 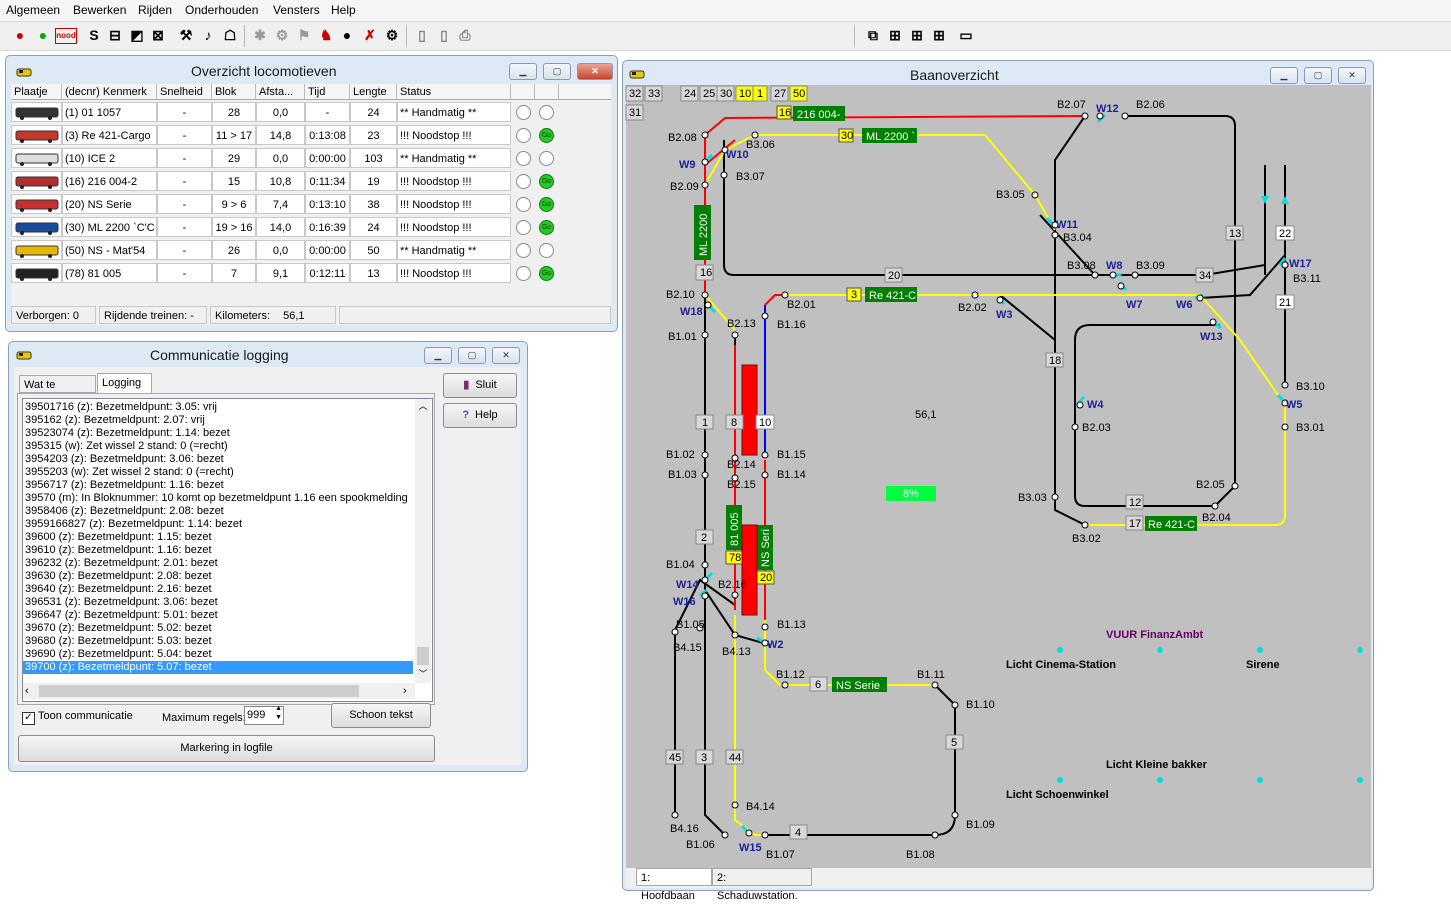 I want to click on loco-cell-lengte: 38, so click(x=373, y=204).